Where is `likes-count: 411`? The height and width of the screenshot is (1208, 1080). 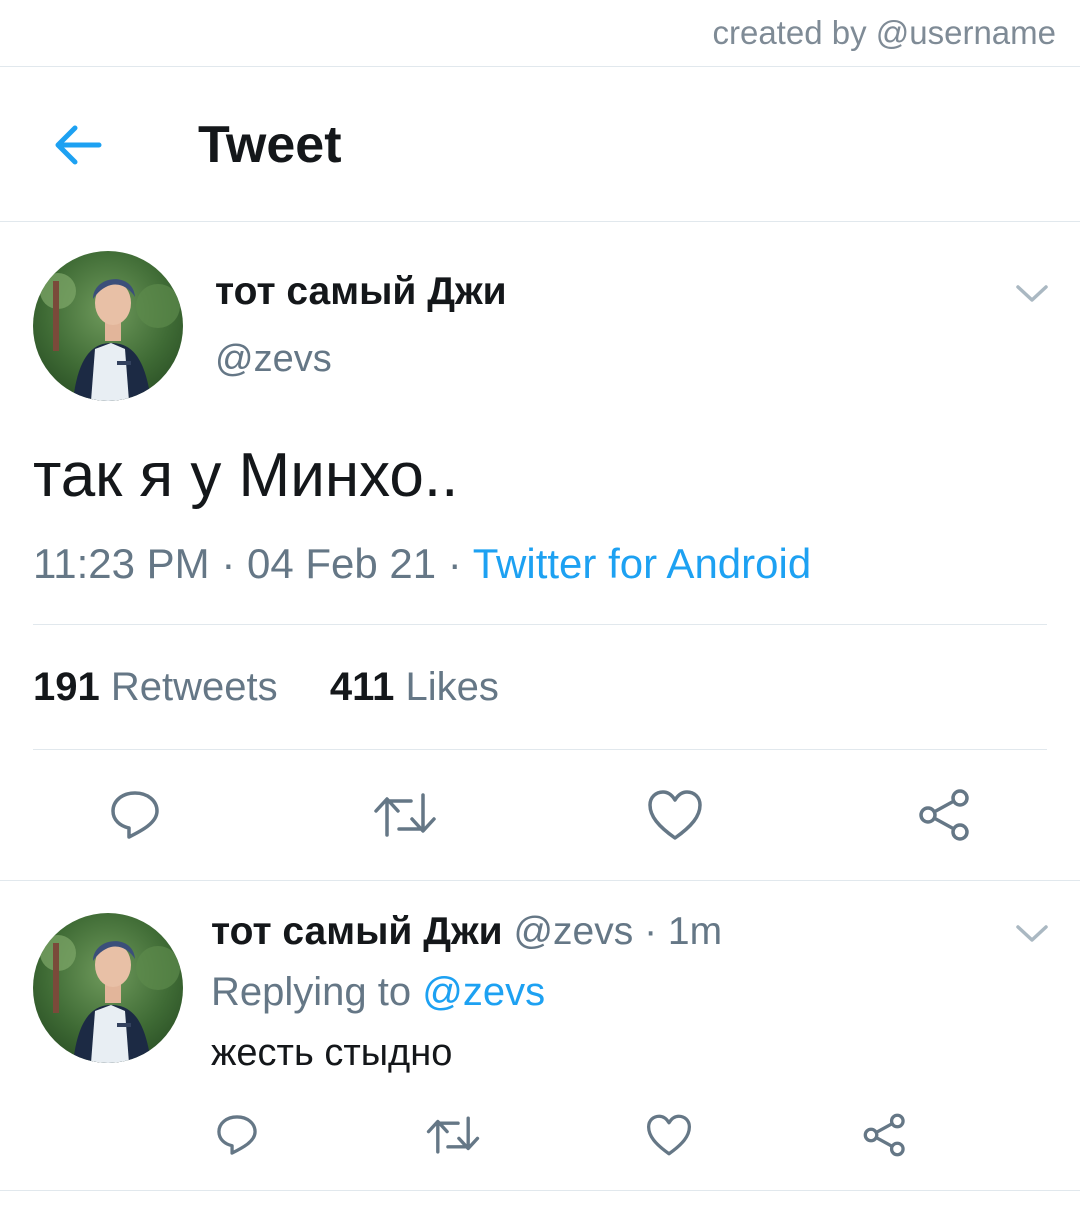 likes-count: 411 is located at coordinates (362, 687).